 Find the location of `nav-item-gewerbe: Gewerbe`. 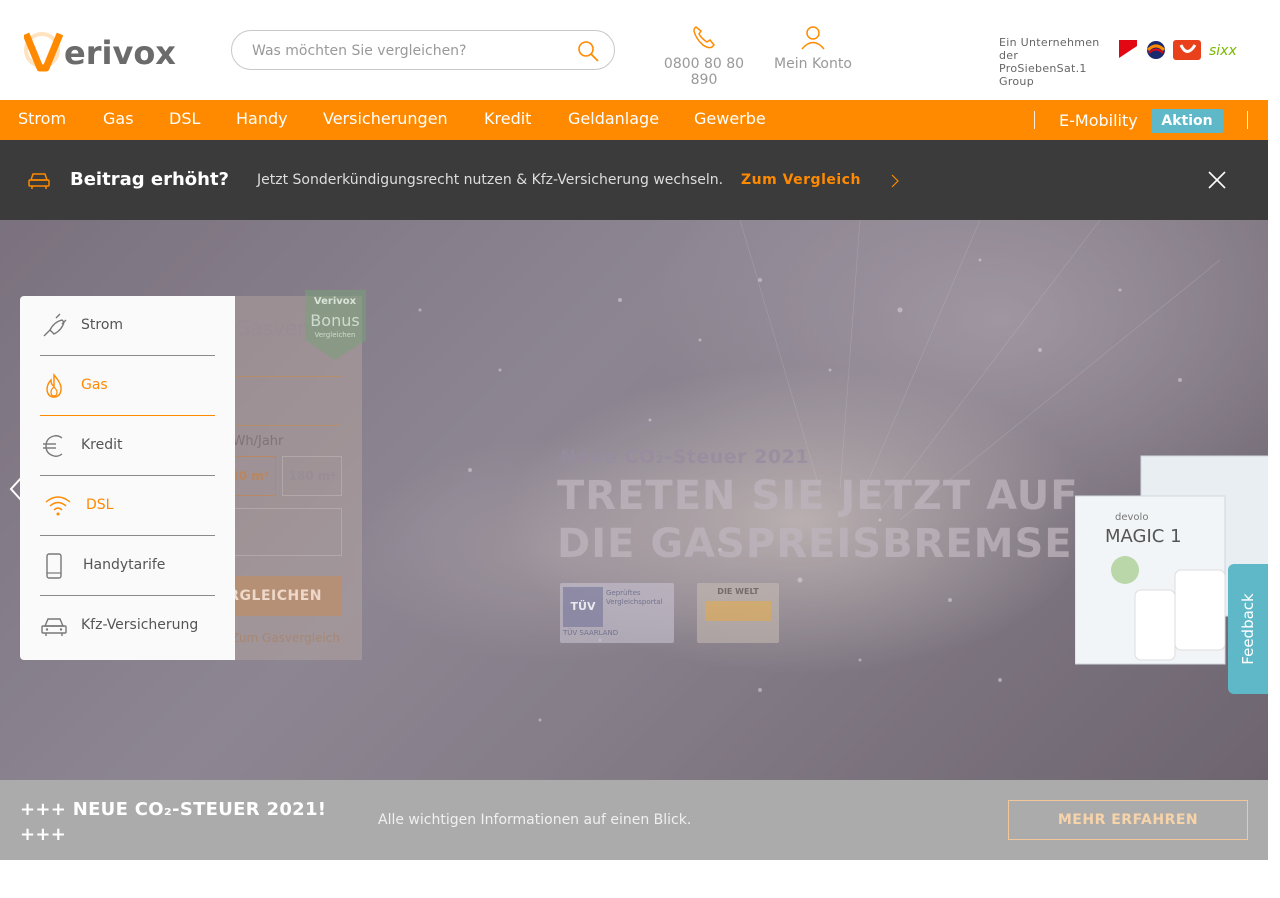

nav-item-gewerbe: Gewerbe is located at coordinates (730, 118).